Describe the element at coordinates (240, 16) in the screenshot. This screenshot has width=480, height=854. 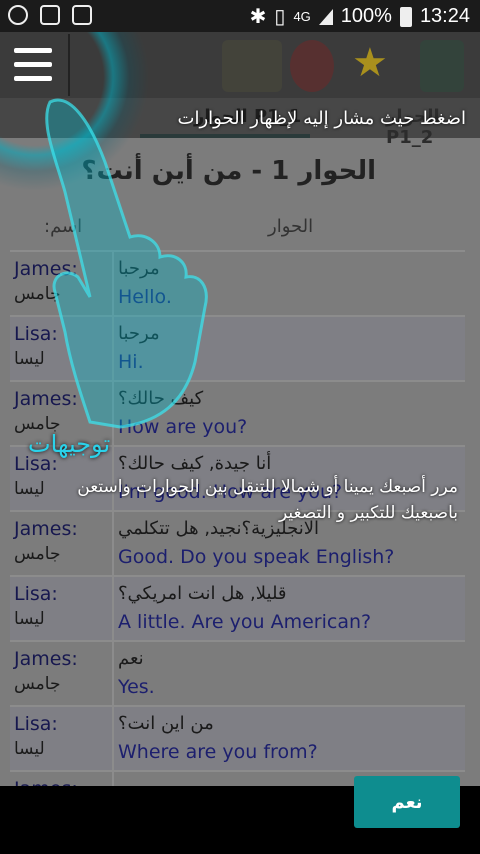
I see `status-bar: ✱ ▯ 4G 100% 13:24` at that location.